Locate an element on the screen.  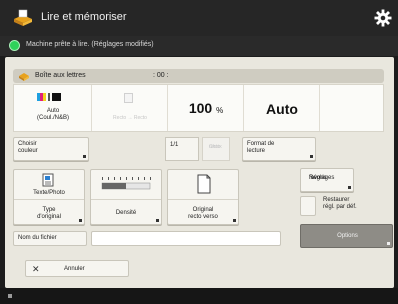
summary-sided: Recto → Recto is located at coordinates (130, 108).